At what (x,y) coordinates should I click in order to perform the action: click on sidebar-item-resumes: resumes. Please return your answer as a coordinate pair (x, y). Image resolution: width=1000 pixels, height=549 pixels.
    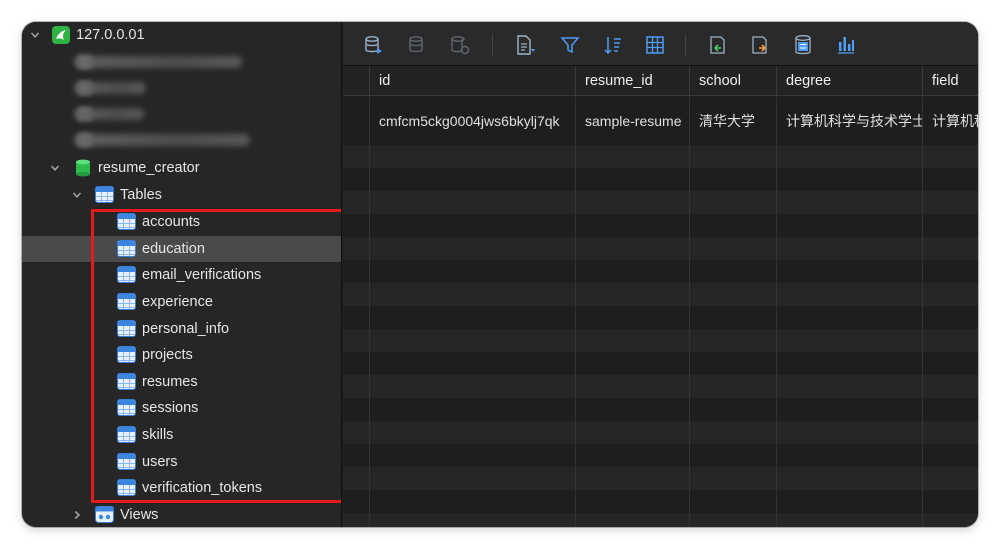
    Looking at the image, I should click on (181, 382).